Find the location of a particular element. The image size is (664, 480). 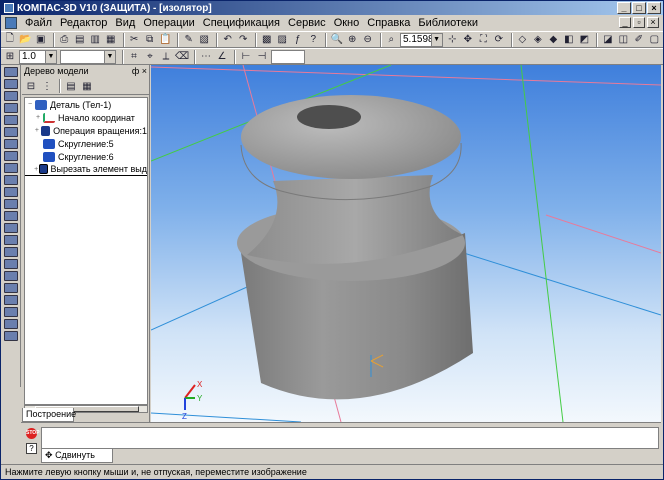

doc-minimize-button: _ is located at coordinates (625, 22).